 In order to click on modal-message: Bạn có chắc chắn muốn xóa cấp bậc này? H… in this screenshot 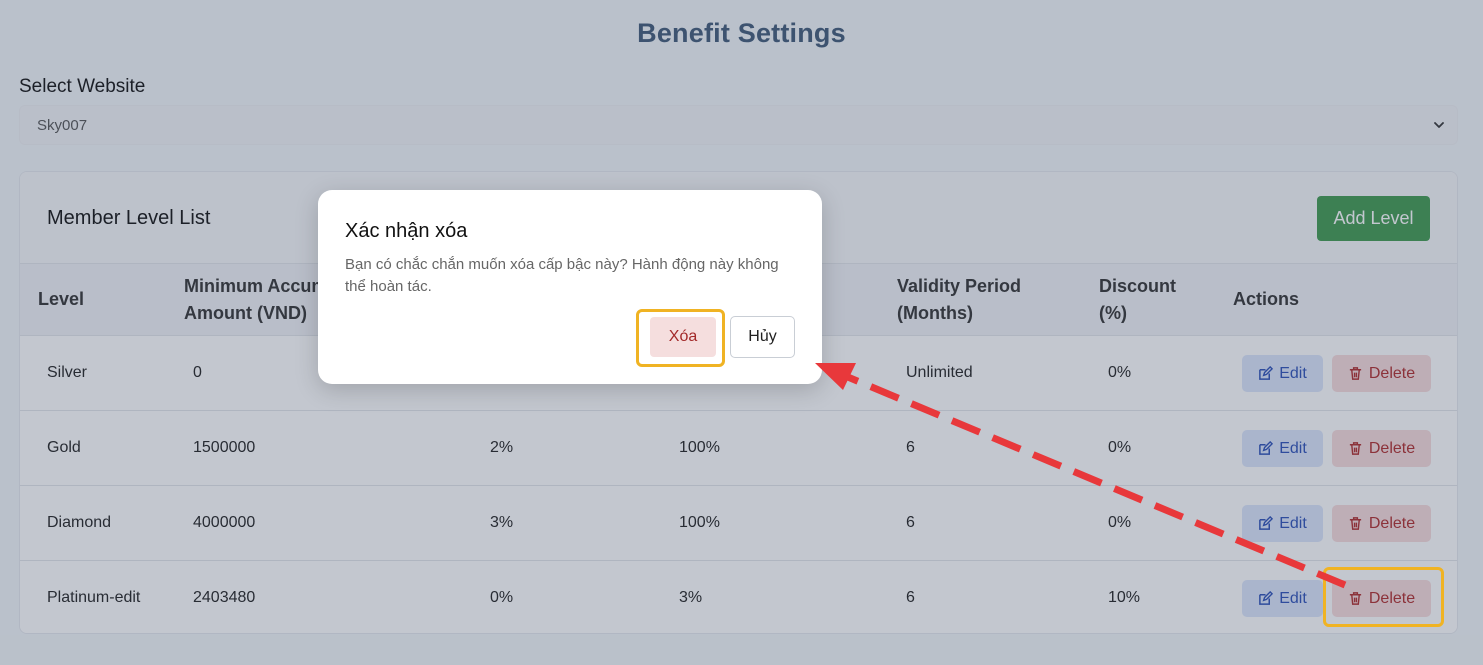, I will do `click(562, 275)`.